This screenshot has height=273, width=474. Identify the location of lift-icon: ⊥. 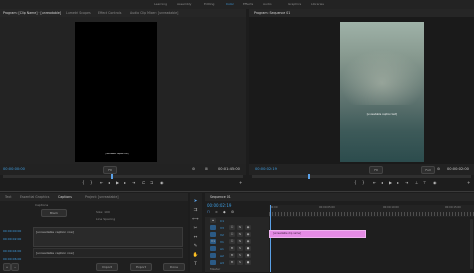
(416, 183).